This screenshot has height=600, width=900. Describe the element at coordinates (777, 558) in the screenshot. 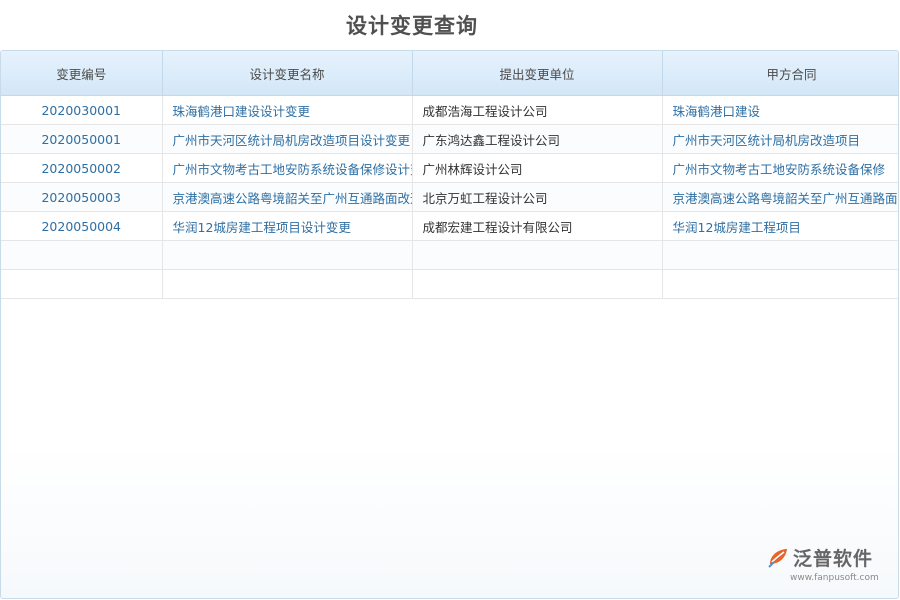

I see `fanpu-logo-icon` at that location.